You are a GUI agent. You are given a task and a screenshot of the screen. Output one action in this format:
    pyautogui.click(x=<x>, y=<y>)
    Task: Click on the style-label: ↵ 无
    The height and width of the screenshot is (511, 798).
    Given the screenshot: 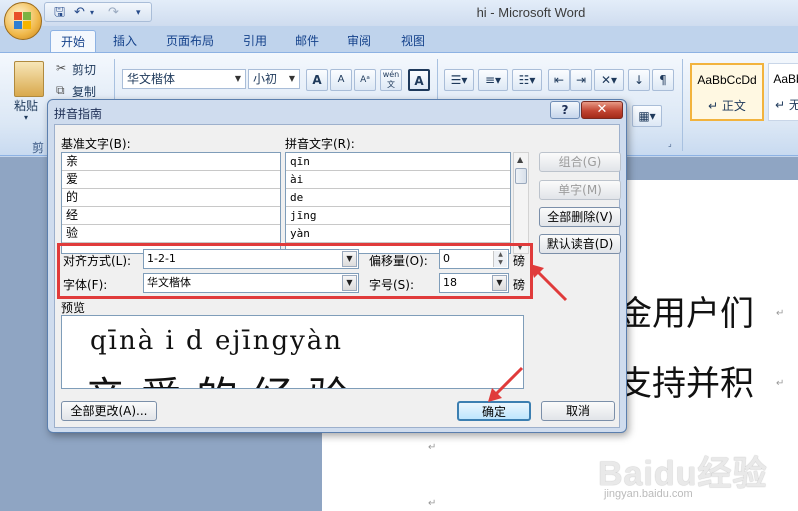 What is the action you would take?
    pyautogui.click(x=786, y=105)
    